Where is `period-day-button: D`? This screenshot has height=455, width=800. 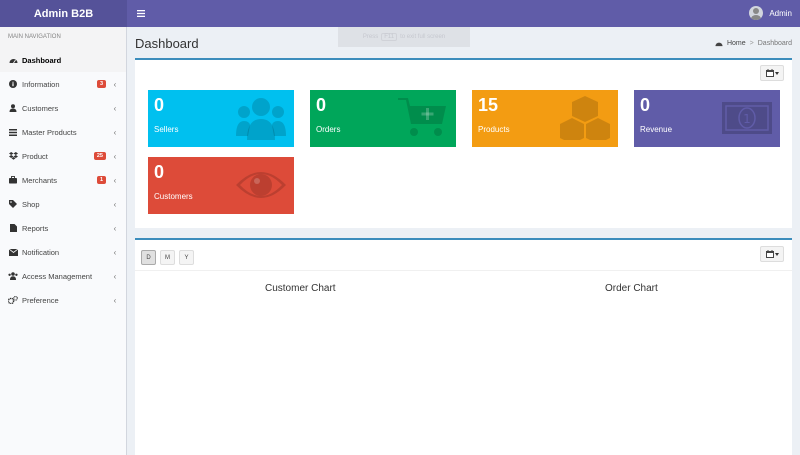
period-day-button: D is located at coordinates (148, 257).